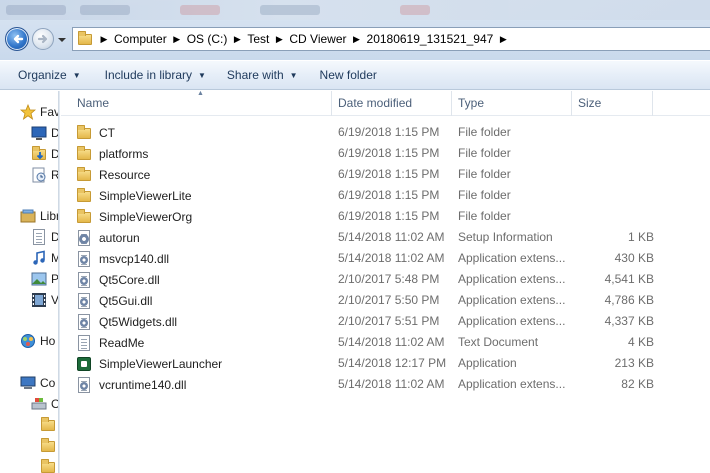 Image resolution: width=710 pixels, height=473 pixels. I want to click on file-name-cell: msvcp140.dll, so click(122, 258).